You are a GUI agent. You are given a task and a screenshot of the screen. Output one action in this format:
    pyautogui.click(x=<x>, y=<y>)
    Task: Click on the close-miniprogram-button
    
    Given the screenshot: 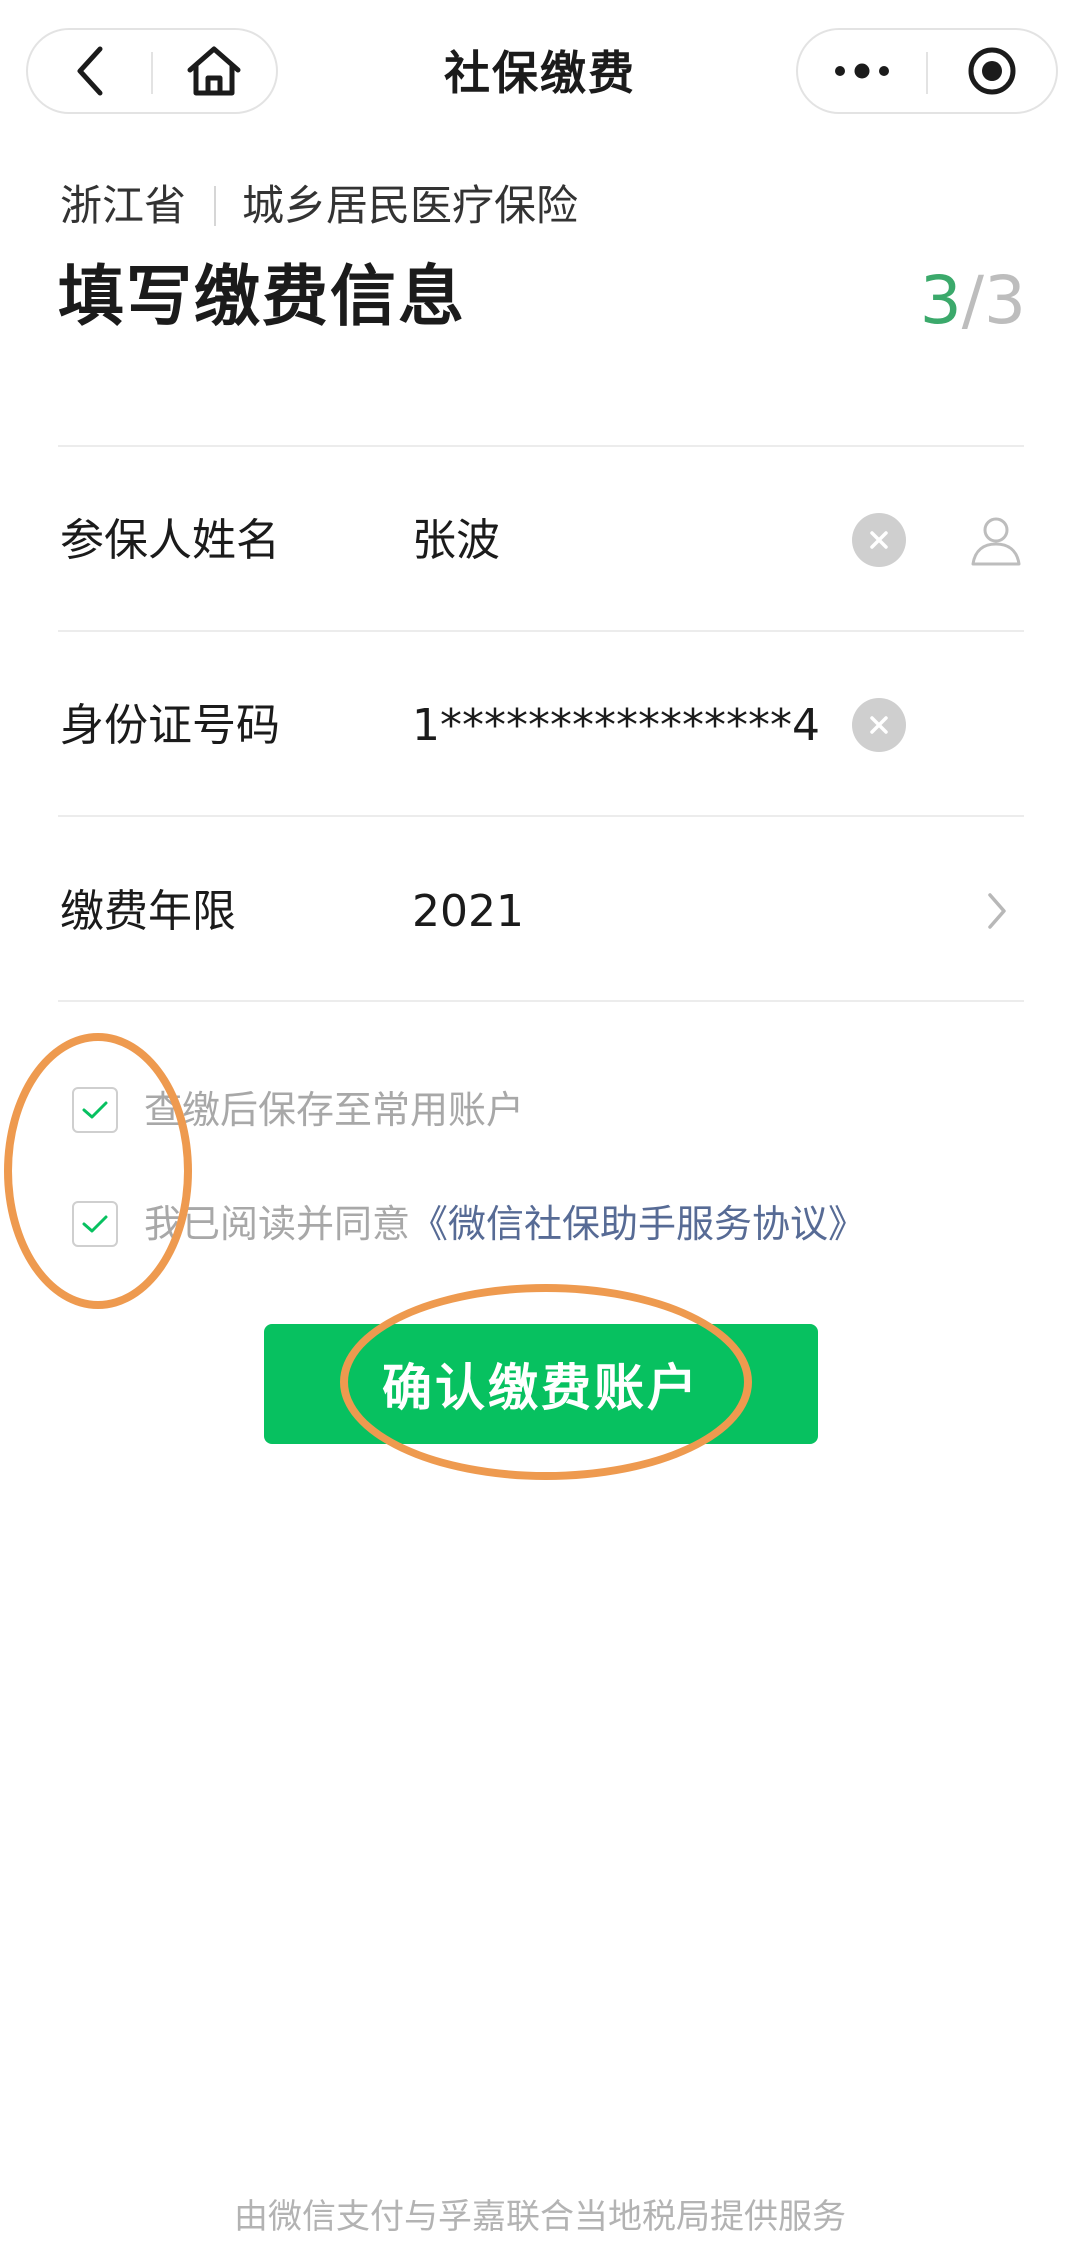 What is the action you would take?
    pyautogui.click(x=992, y=71)
    